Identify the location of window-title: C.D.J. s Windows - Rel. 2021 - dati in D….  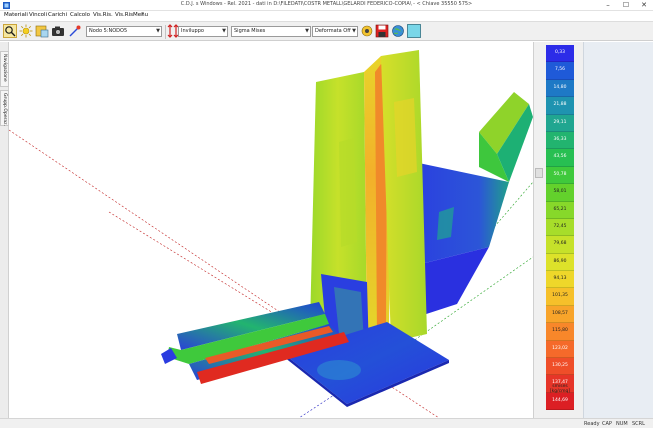
(326, 4).